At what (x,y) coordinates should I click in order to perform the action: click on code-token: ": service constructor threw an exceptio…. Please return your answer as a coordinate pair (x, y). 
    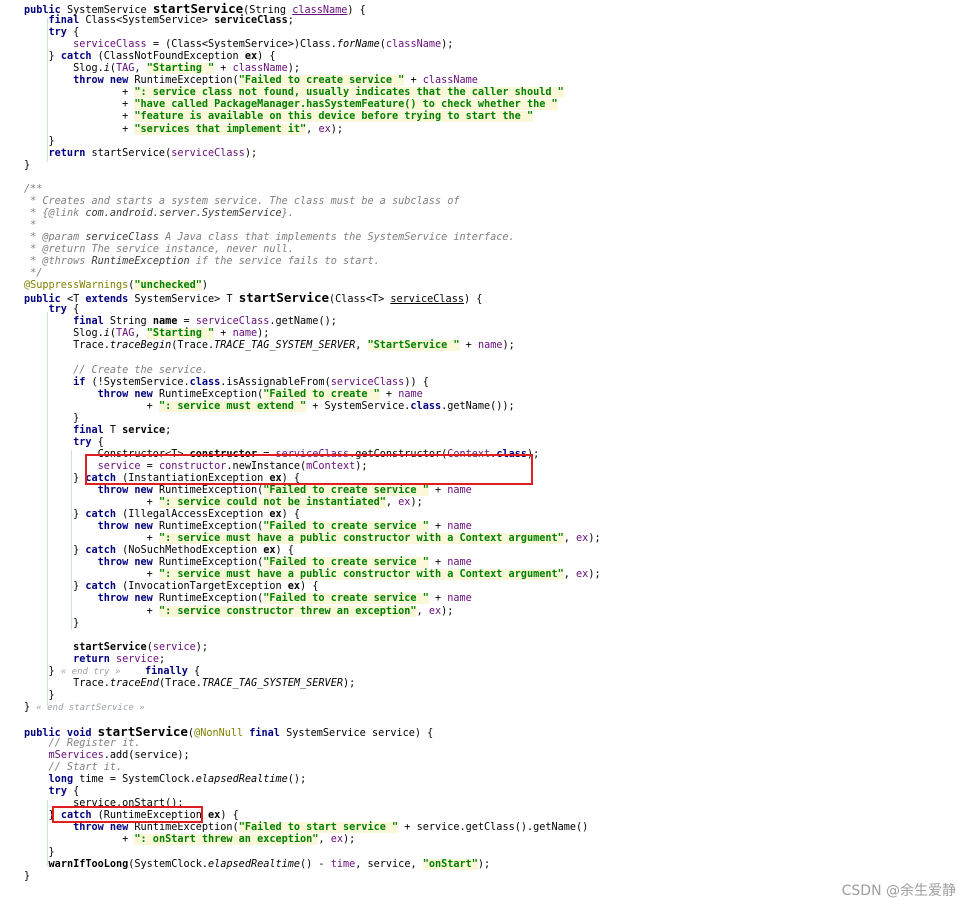
    Looking at the image, I should click on (287, 611).